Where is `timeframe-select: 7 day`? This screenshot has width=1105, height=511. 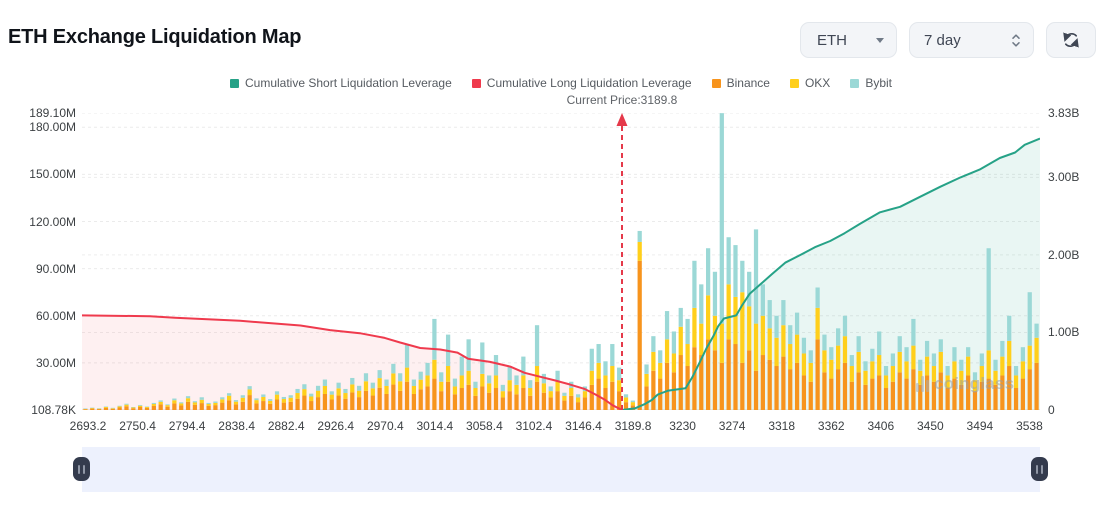 timeframe-select: 7 day is located at coordinates (971, 40).